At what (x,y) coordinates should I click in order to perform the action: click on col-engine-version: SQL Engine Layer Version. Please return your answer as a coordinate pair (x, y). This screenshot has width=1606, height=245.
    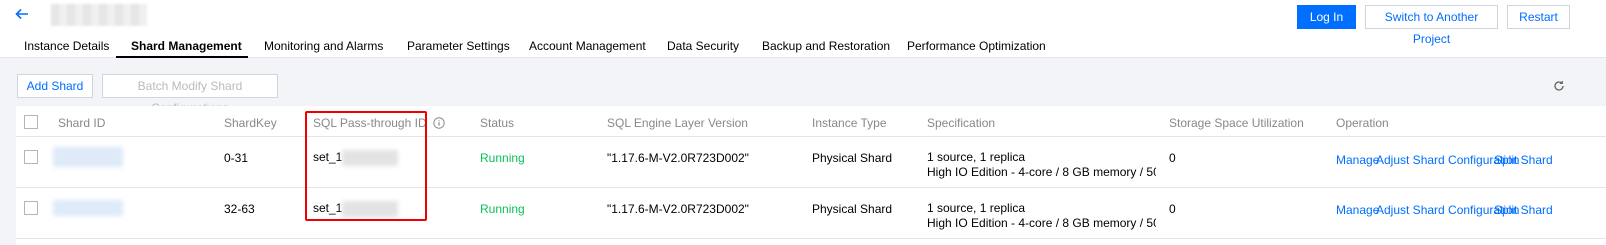
    Looking at the image, I should click on (677, 123).